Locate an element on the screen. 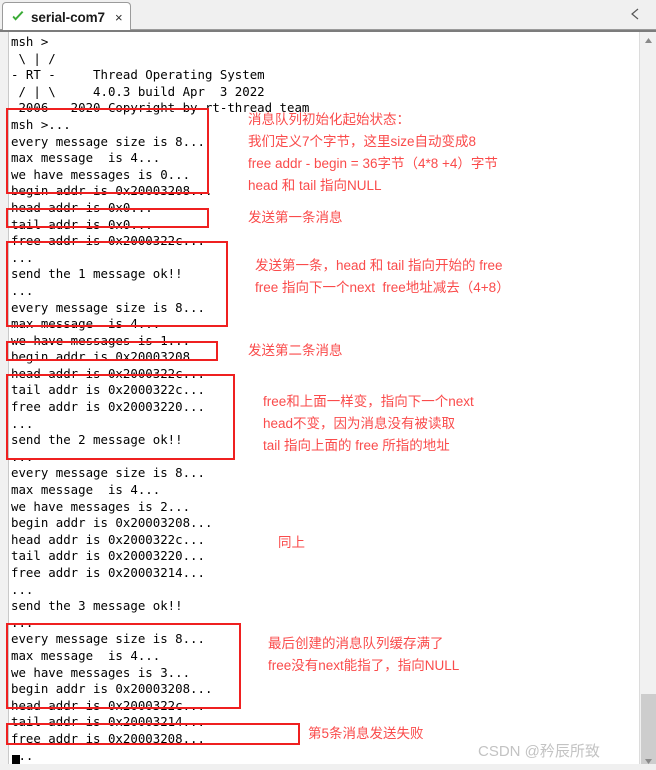  close-icon: × is located at coordinates (119, 17).